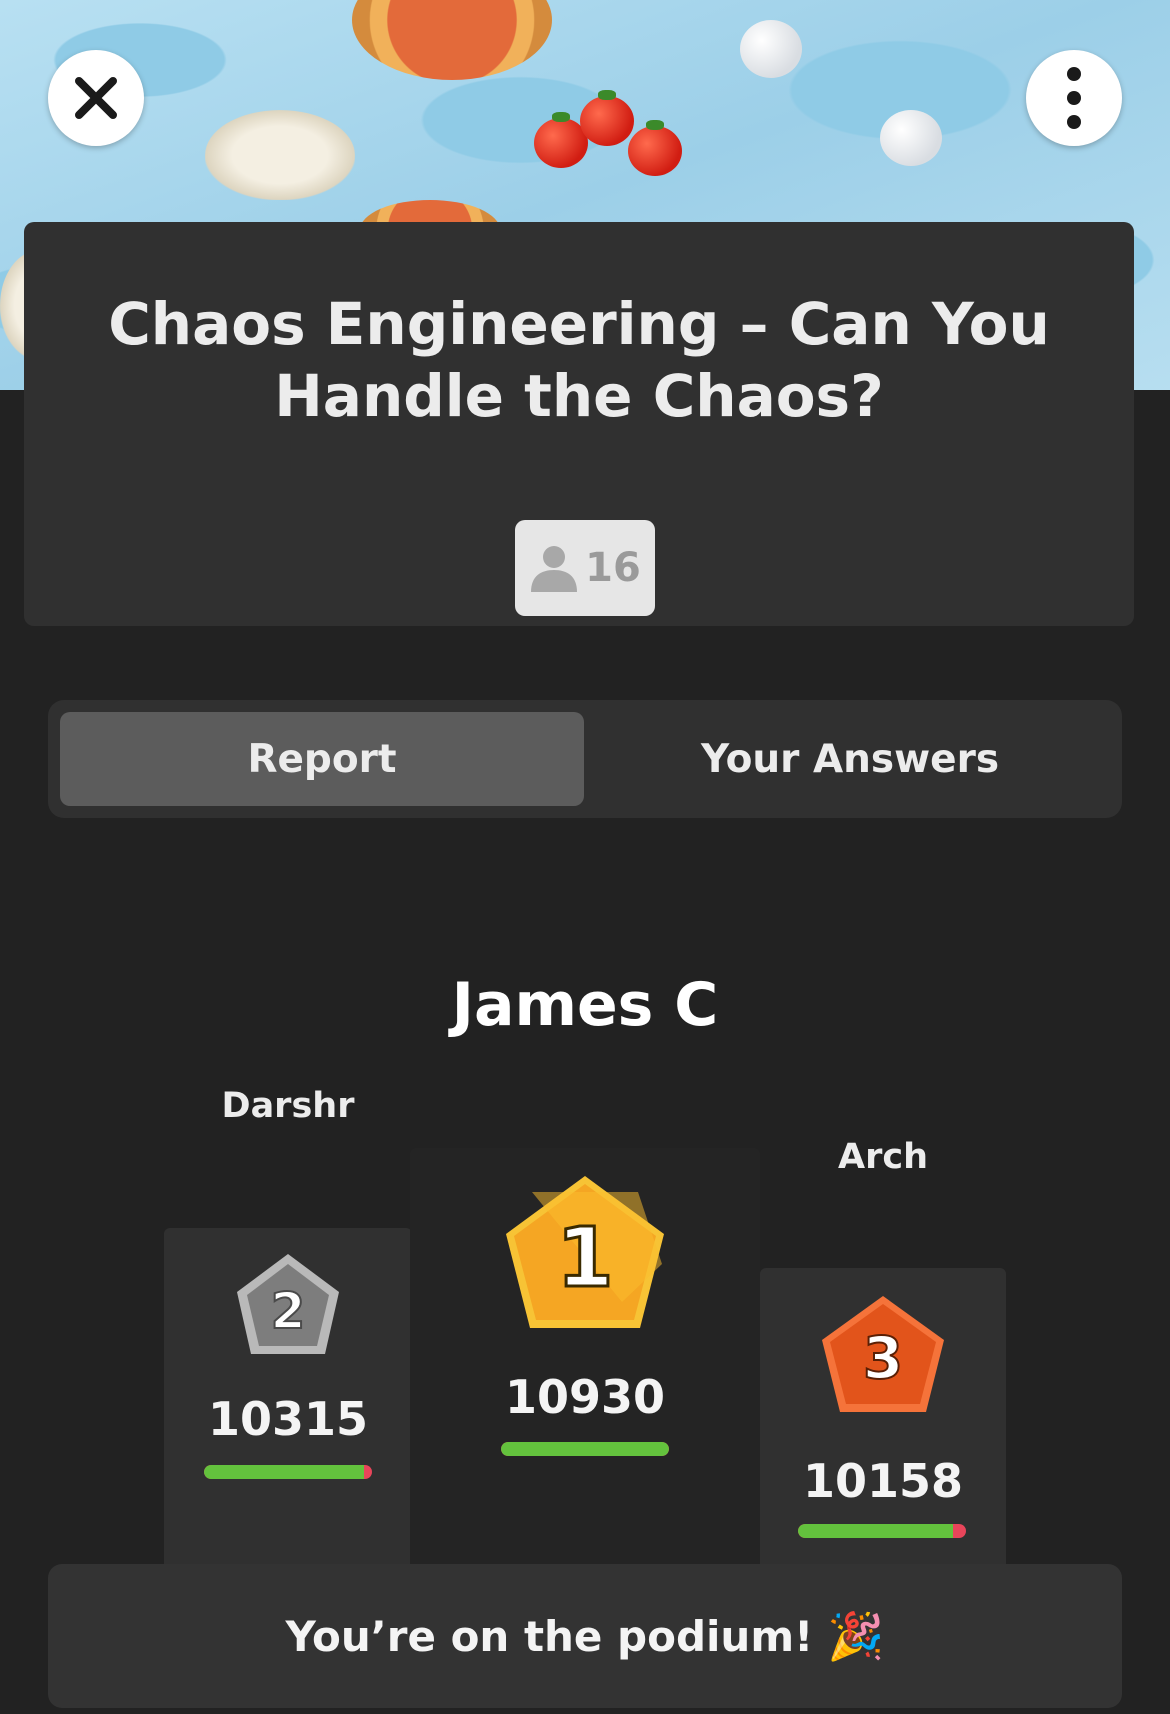 The image size is (1170, 1714). I want to click on second-place-score: 10315, so click(288, 1419).